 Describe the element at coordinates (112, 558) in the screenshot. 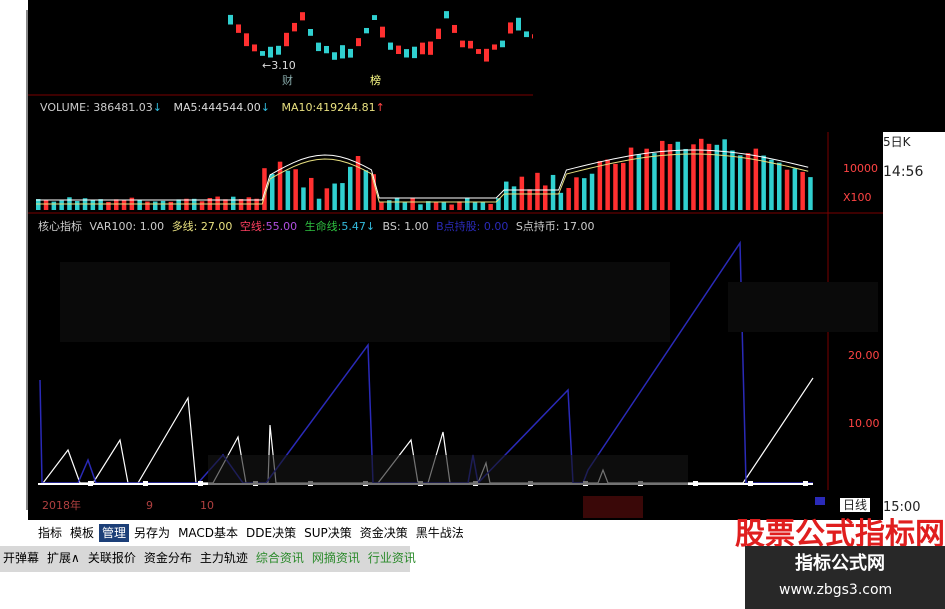

I see `toolbar-button: 关联报价` at that location.